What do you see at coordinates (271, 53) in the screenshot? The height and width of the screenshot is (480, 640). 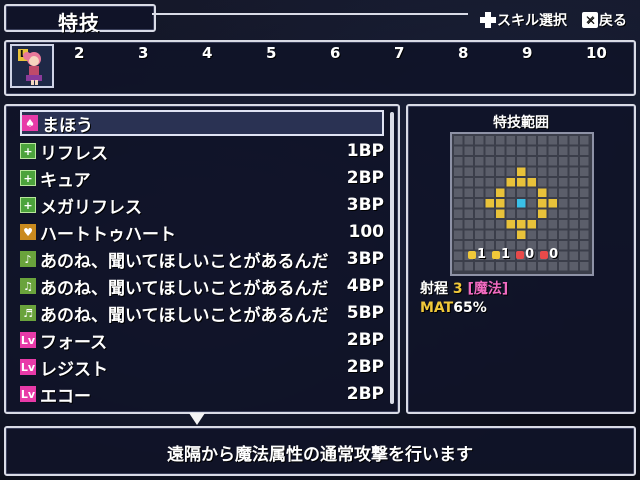 I see `party-slot-5: 5` at bounding box center [271, 53].